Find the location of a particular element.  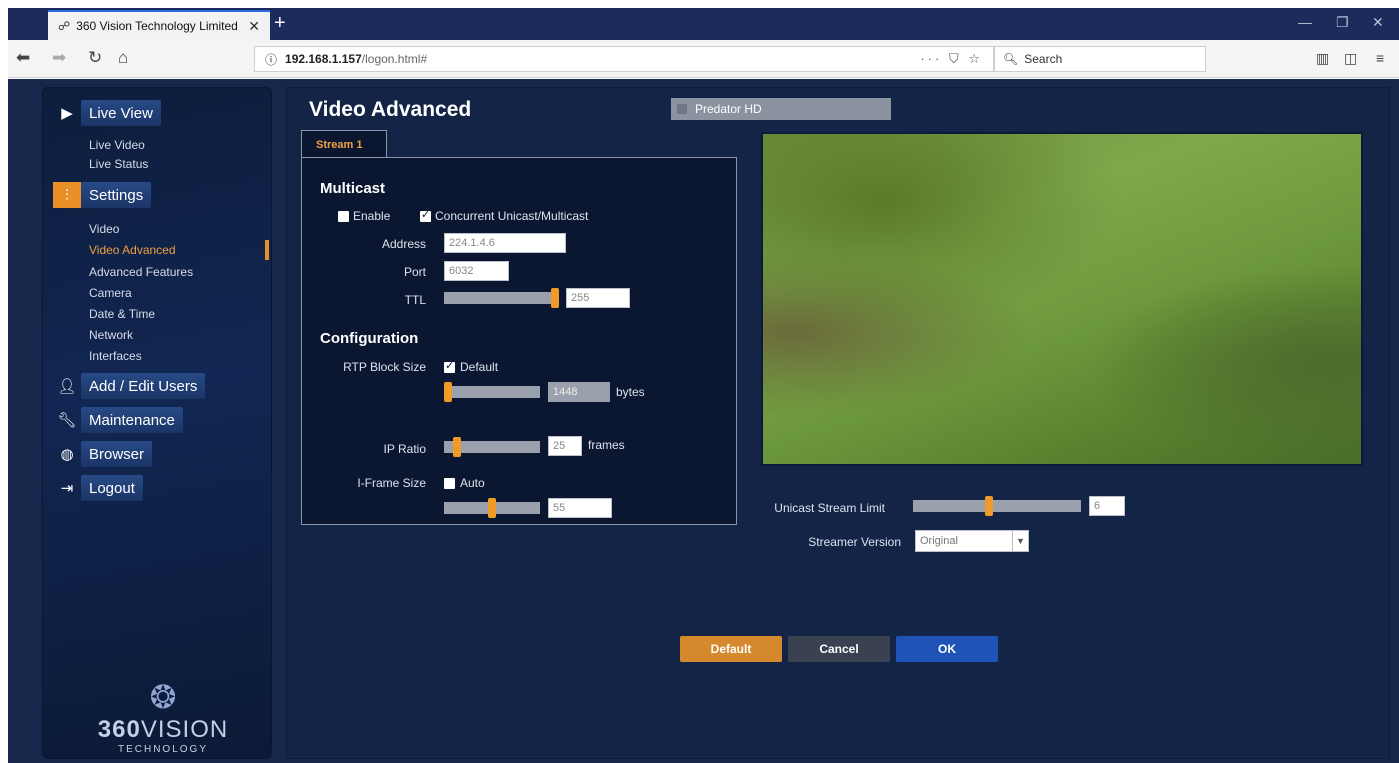

ok-button: OK is located at coordinates (947, 649).